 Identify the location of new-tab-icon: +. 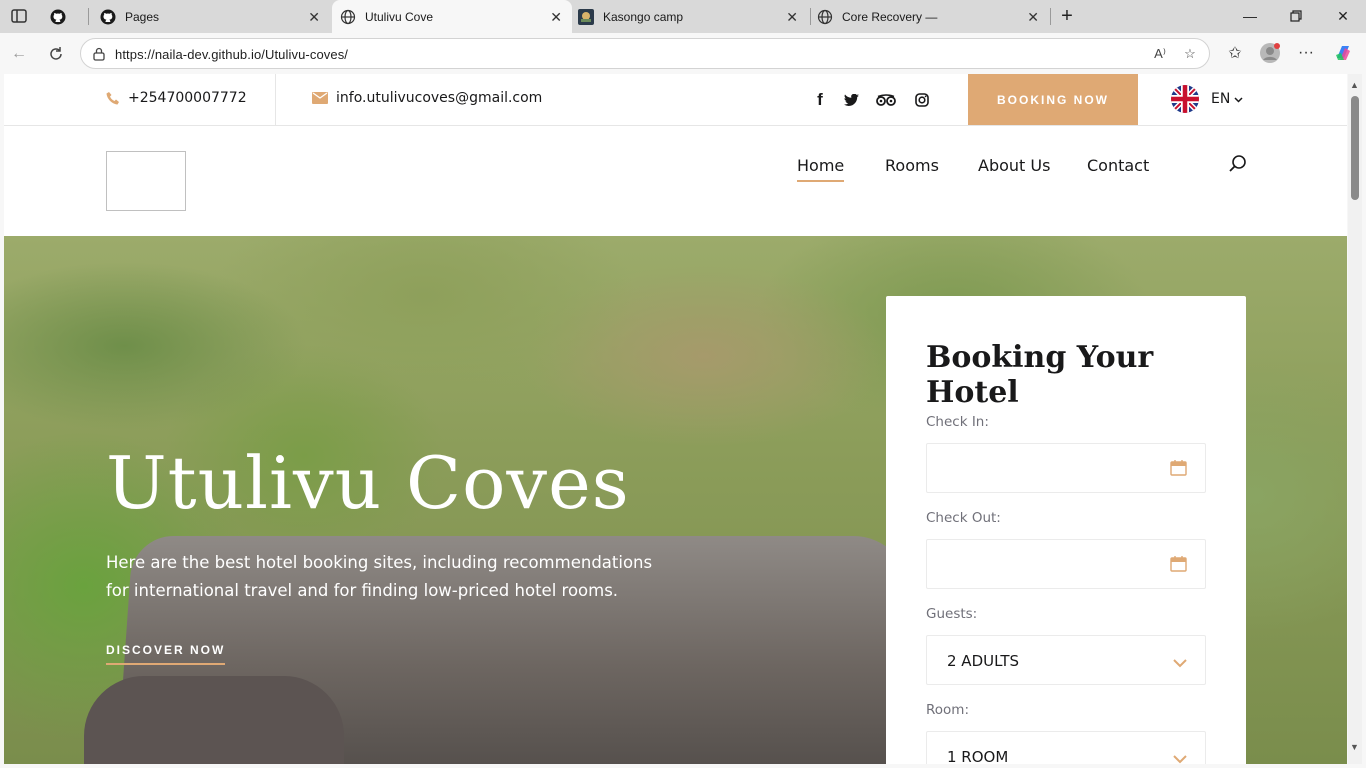
(1067, 16).